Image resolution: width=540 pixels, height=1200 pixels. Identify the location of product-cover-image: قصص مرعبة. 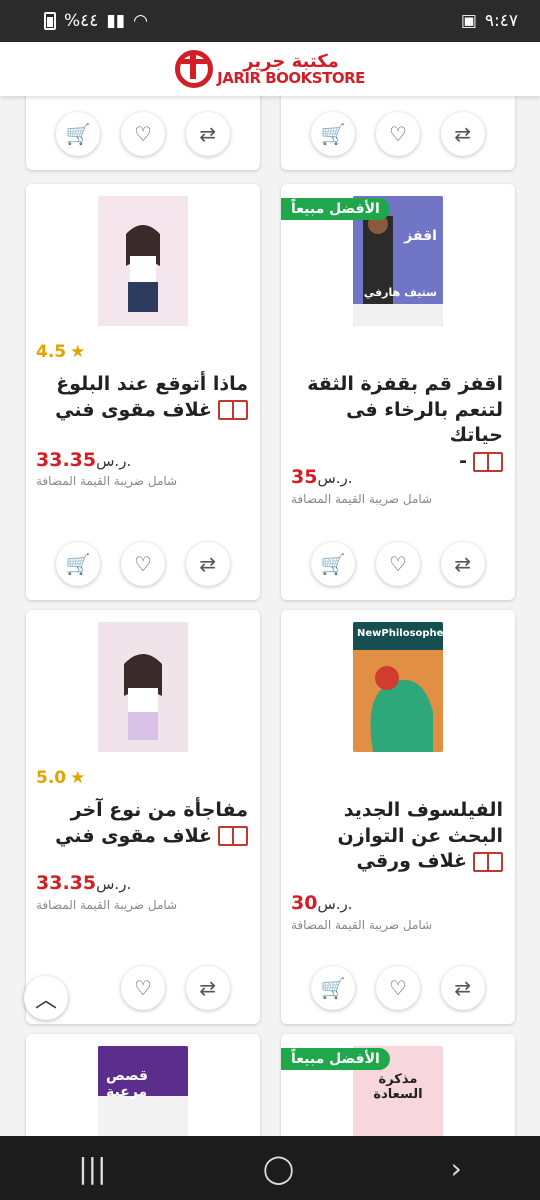
(143, 1091).